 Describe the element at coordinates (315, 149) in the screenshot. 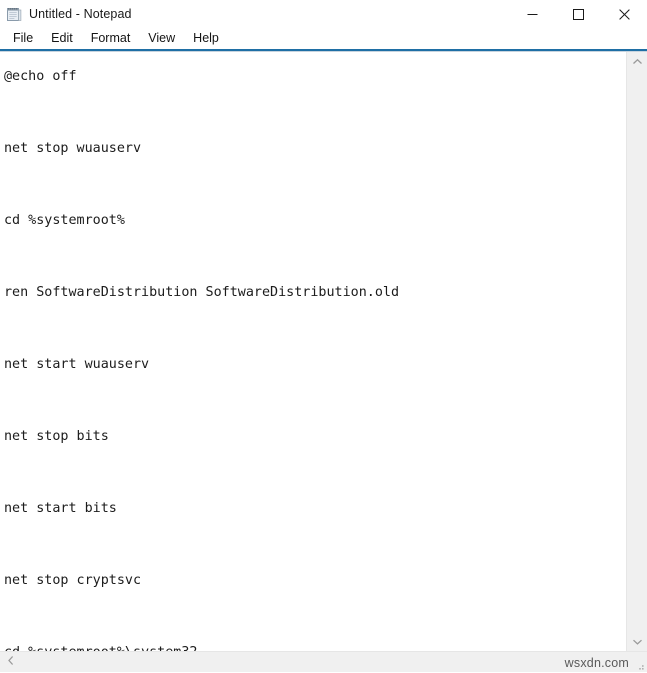

I see `editor-line: net stop wuauserv` at that location.